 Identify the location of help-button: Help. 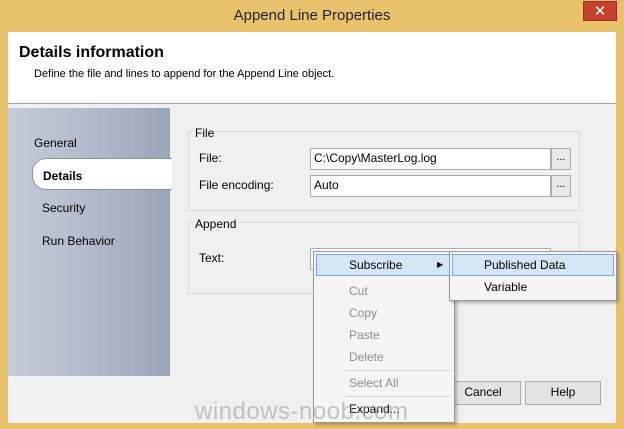
(563, 393).